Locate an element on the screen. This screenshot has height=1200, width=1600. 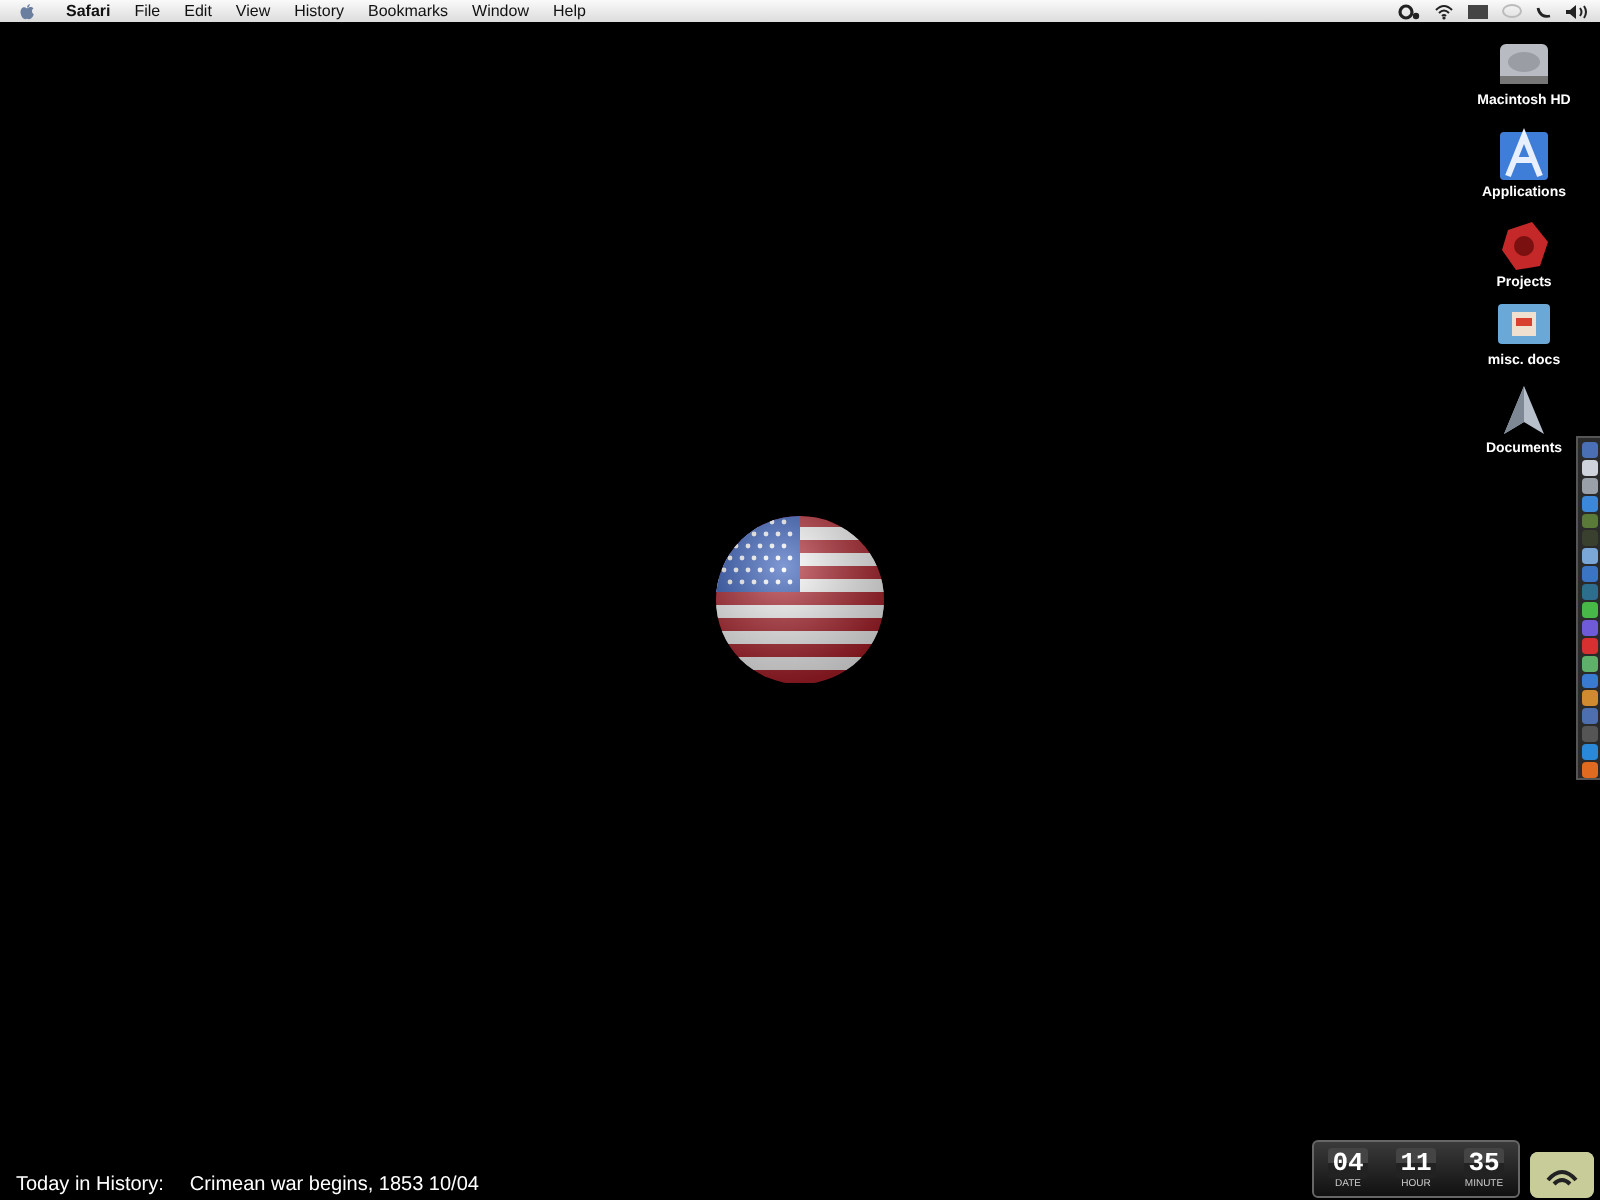
menu-item: Bookmarks is located at coordinates (408, 11).